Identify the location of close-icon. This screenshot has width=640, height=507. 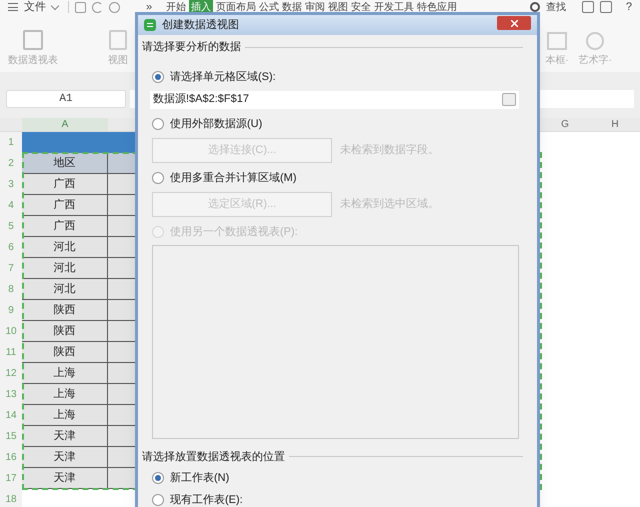
(514, 23).